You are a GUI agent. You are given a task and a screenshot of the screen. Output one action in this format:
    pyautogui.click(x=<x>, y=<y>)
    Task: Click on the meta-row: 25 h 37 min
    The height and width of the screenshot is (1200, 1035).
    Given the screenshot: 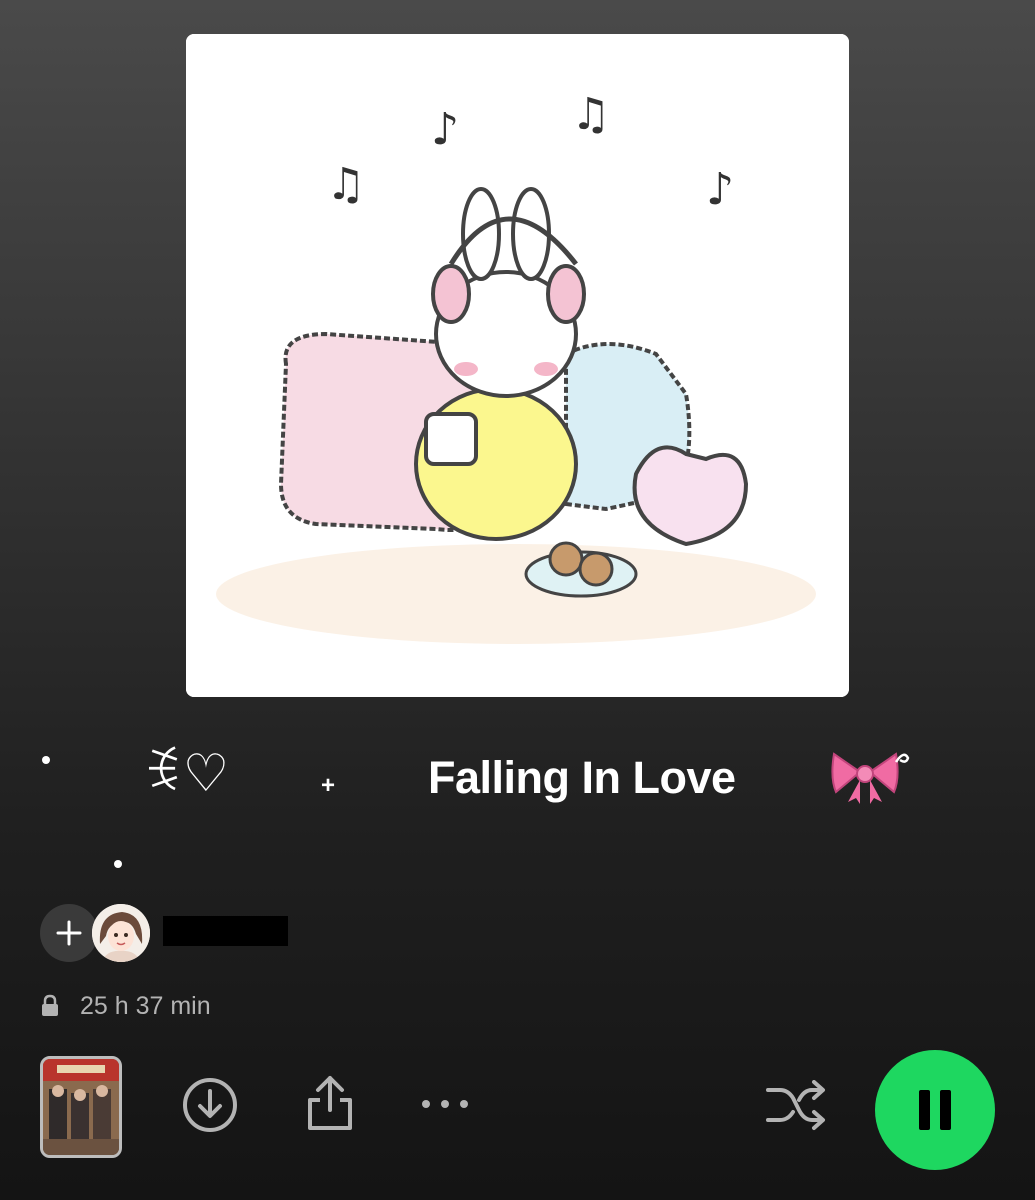 What is the action you would take?
    pyautogui.click(x=125, y=1006)
    